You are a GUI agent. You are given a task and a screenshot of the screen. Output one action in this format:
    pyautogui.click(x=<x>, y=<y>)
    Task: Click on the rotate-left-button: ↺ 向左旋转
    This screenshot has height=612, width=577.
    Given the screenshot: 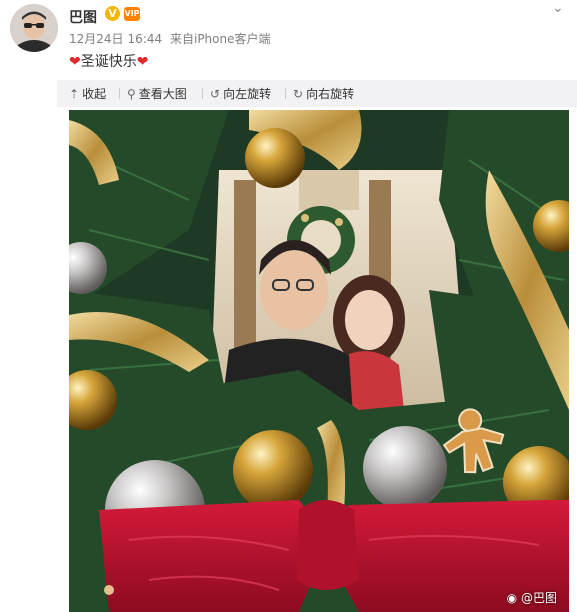 What is the action you would take?
    pyautogui.click(x=240, y=93)
    